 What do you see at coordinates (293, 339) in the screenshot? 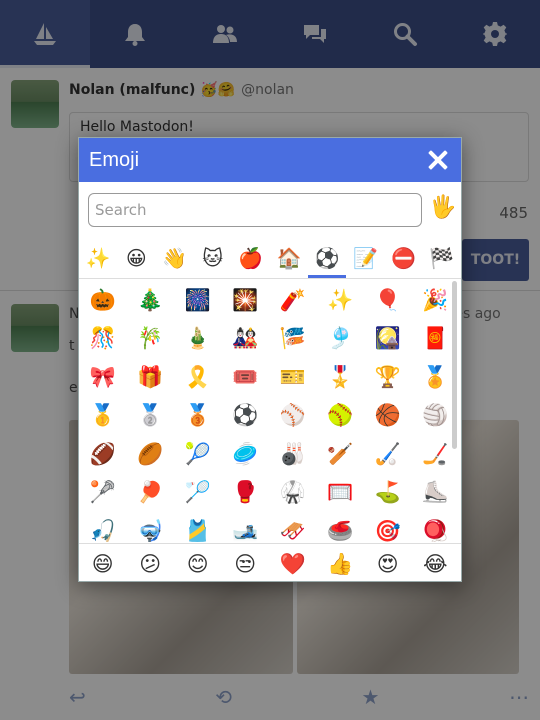
I see `emoji-button: 🎏` at bounding box center [293, 339].